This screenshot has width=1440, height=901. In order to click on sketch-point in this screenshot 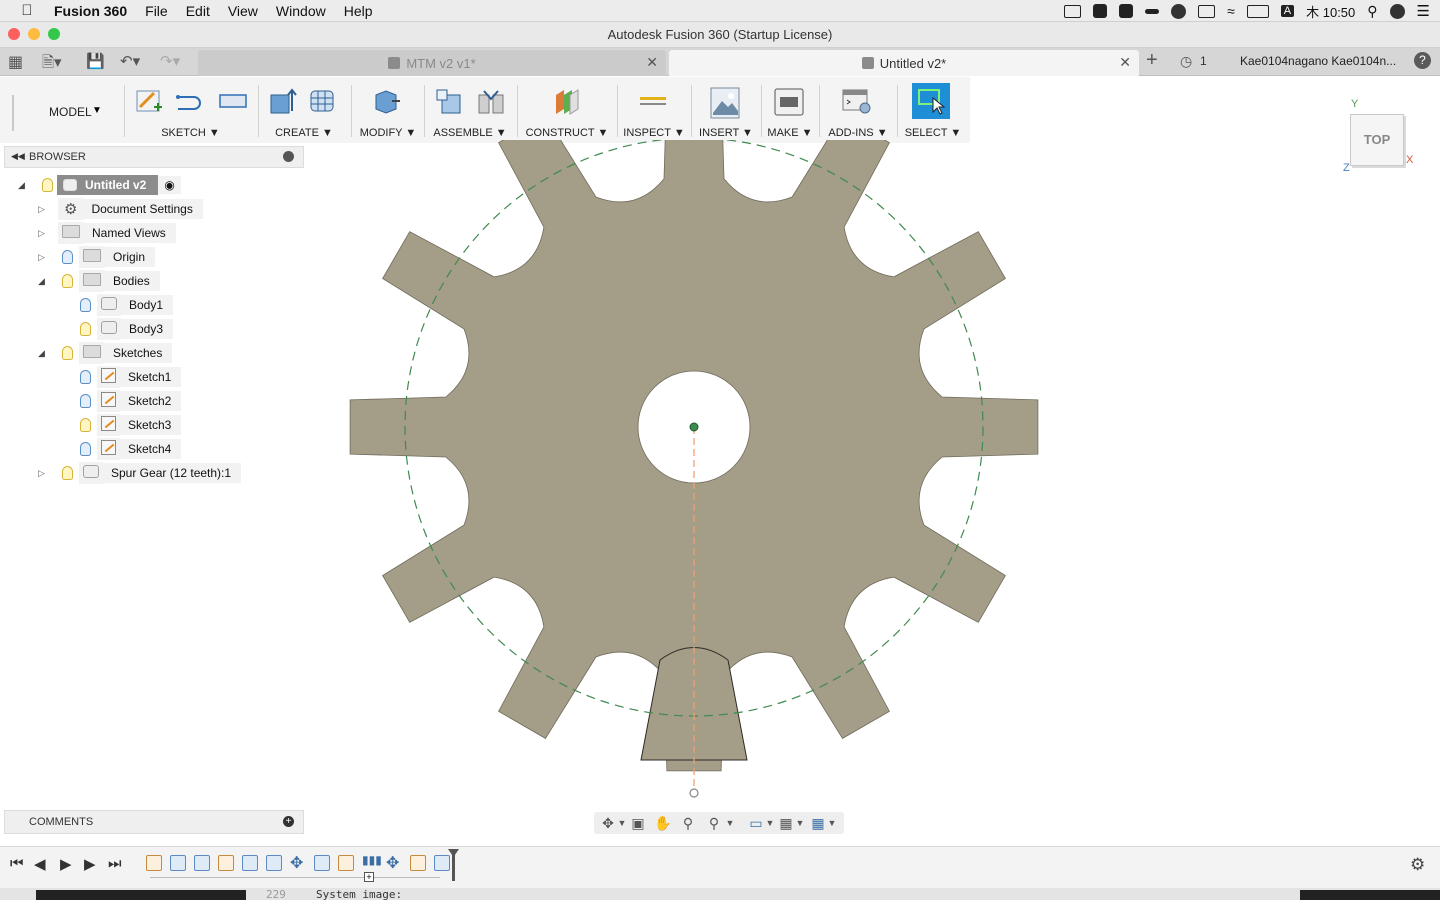, I will do `click(694, 793)`.